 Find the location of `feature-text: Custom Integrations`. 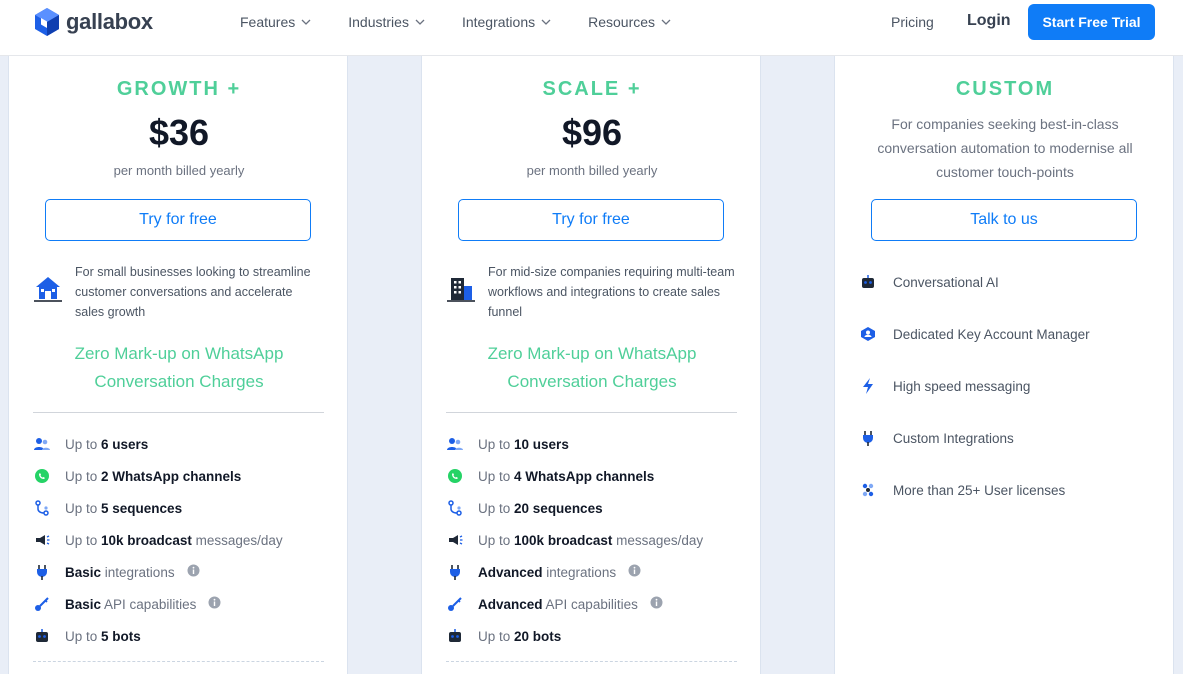

feature-text: Custom Integrations is located at coordinates (953, 438).